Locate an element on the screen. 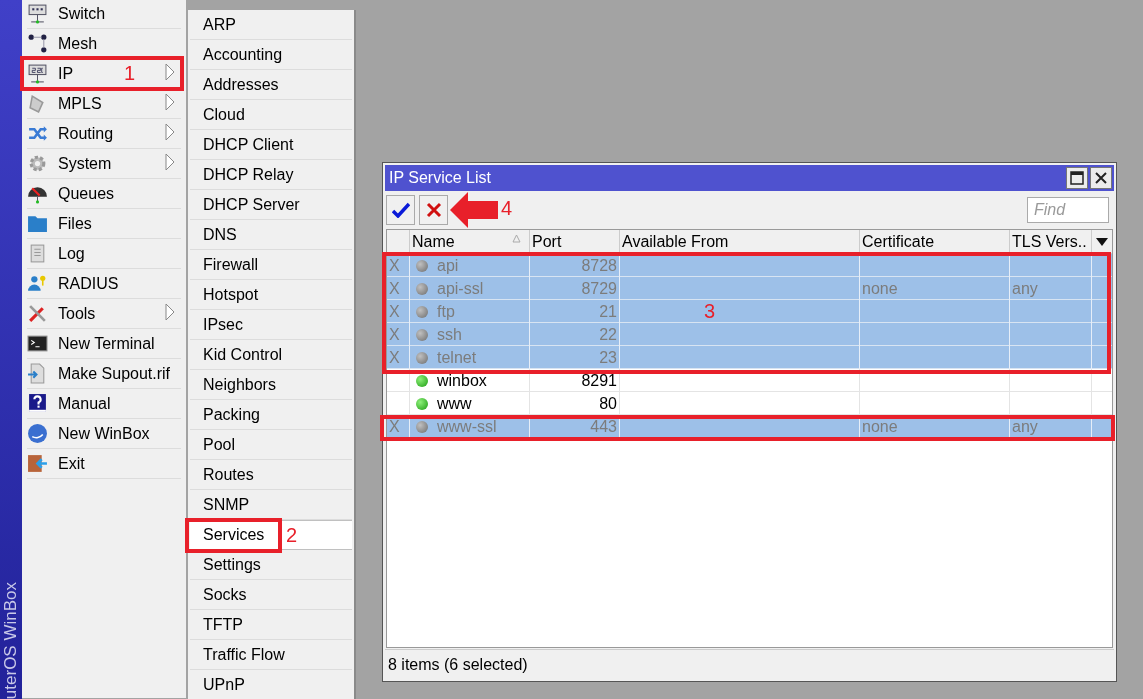 This screenshot has width=1143, height=699. maximize-icon is located at coordinates (1077, 178).